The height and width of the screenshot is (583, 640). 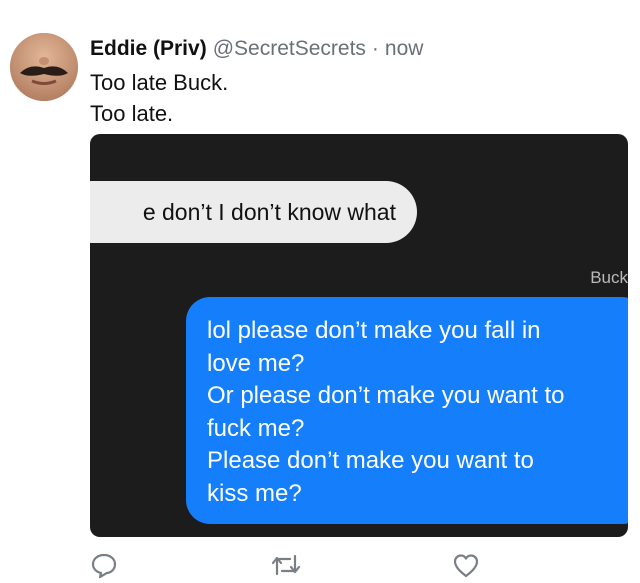 I want to click on timestamp: now, so click(x=404, y=48).